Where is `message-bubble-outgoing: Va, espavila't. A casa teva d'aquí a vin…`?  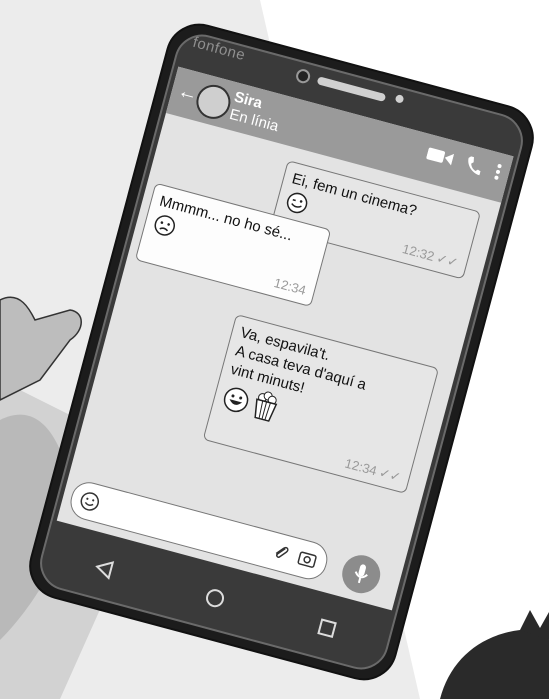 message-bubble-outgoing: Va, espavila't. A casa teva d'aquí a vin… is located at coordinates (321, 404).